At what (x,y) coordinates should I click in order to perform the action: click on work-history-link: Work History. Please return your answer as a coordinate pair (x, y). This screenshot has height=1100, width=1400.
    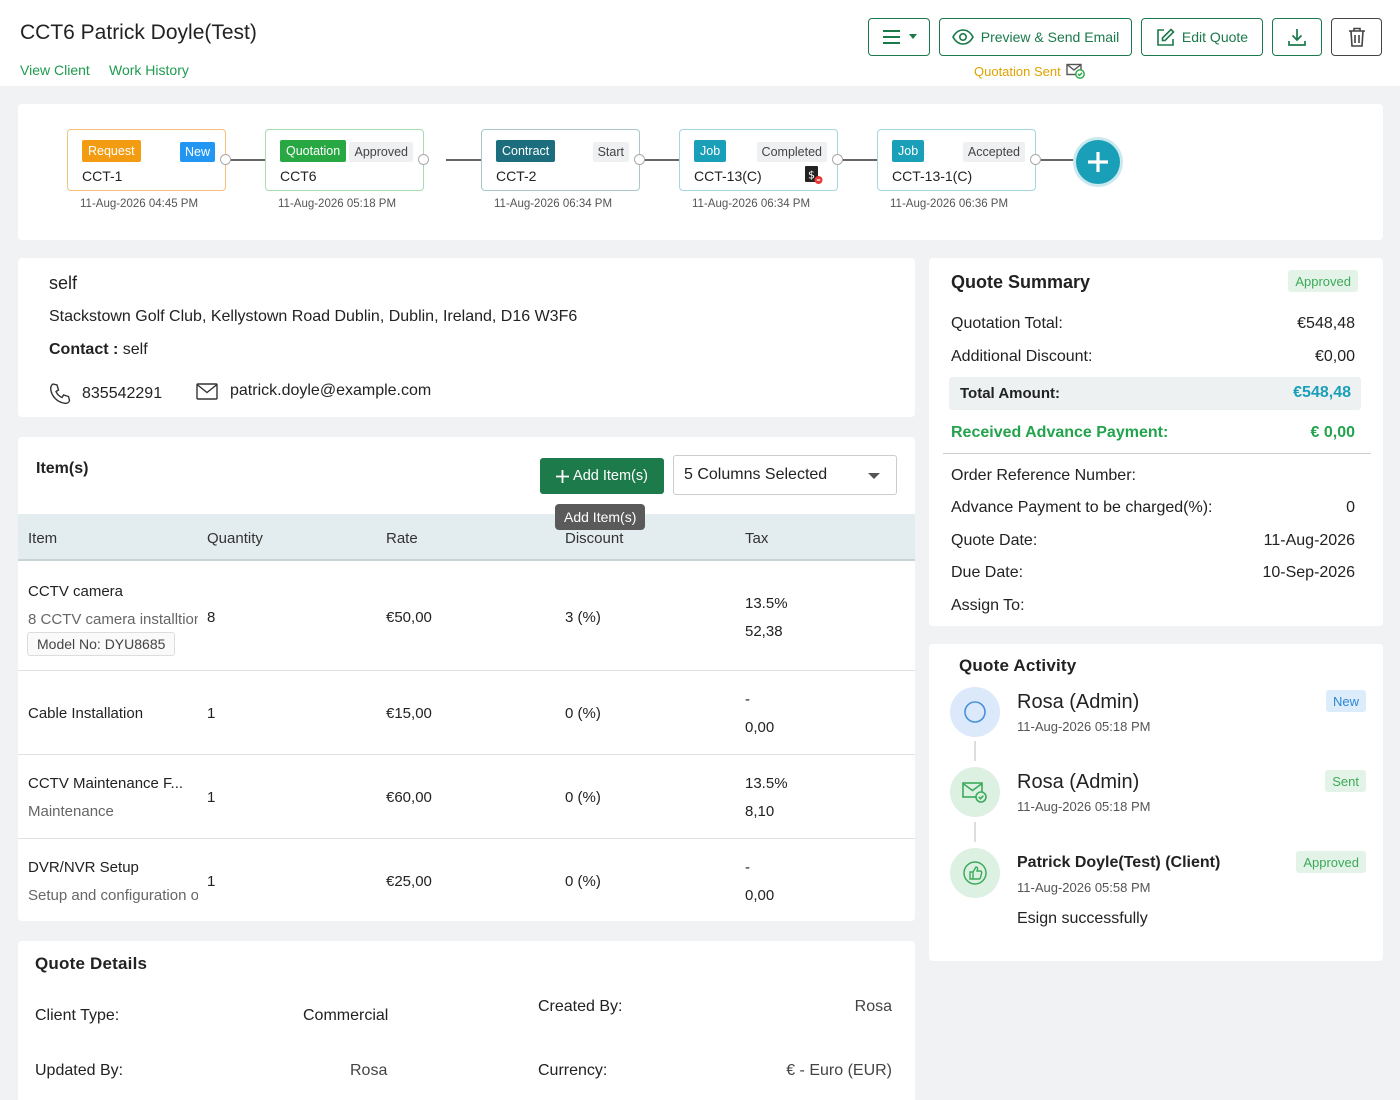
    Looking at the image, I should click on (149, 70).